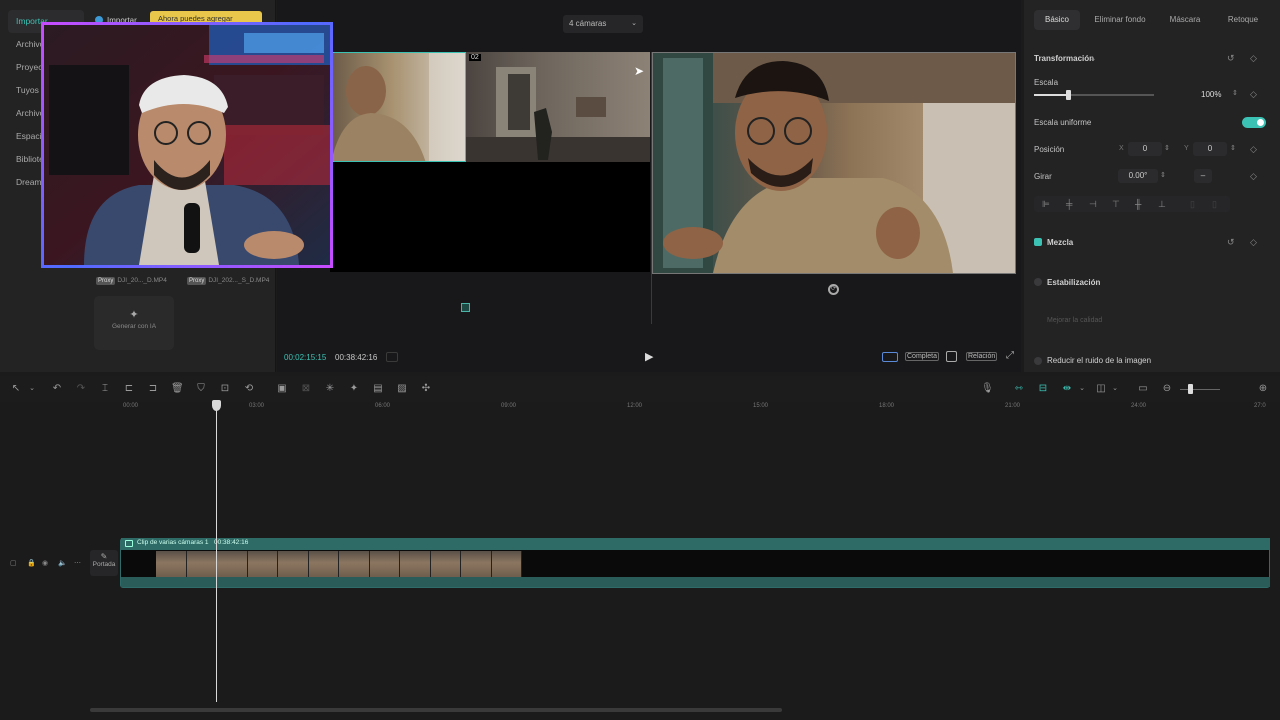  Describe the element at coordinates (1143, 389) in the screenshot. I see `caption-track-icon: ▭` at that location.